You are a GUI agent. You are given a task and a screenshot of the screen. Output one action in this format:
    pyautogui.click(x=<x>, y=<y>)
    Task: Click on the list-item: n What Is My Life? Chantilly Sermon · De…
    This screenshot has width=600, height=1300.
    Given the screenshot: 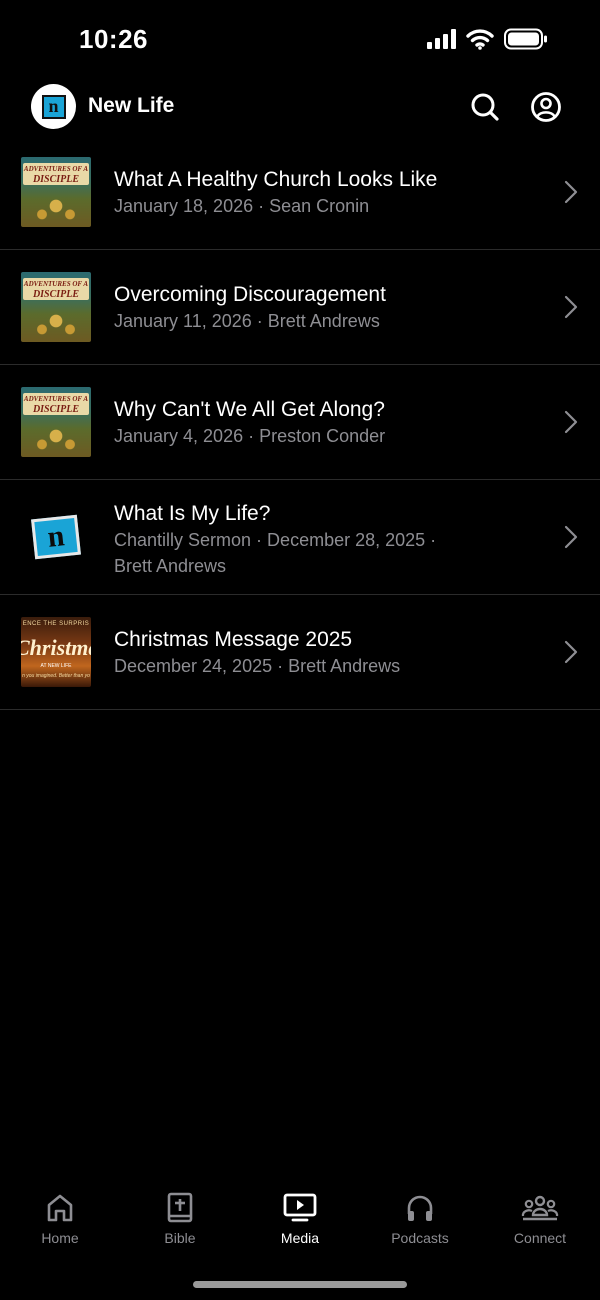 What is the action you would take?
    pyautogui.click(x=300, y=537)
    